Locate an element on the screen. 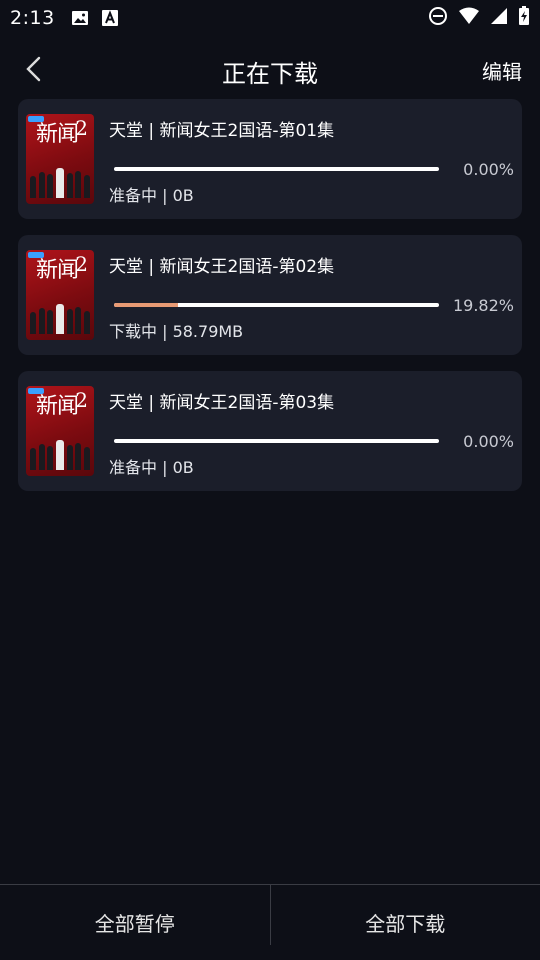 Image resolution: width=540 pixels, height=960 pixels. status-bar: 2:13 is located at coordinates (270, 18).